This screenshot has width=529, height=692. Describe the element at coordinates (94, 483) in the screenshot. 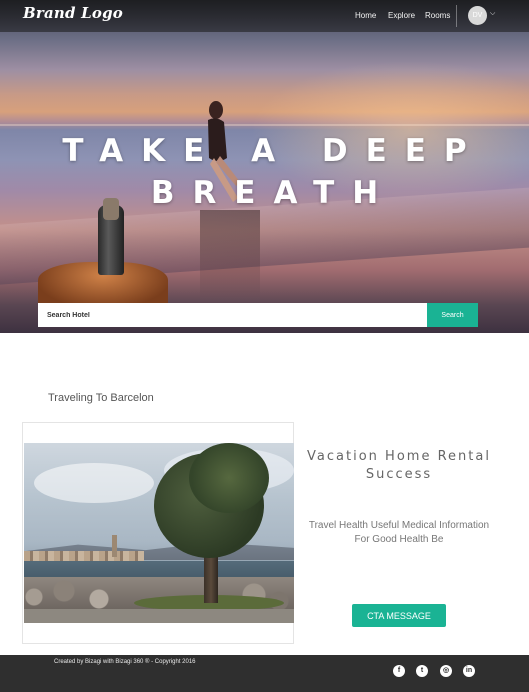

I see `cloud` at that location.